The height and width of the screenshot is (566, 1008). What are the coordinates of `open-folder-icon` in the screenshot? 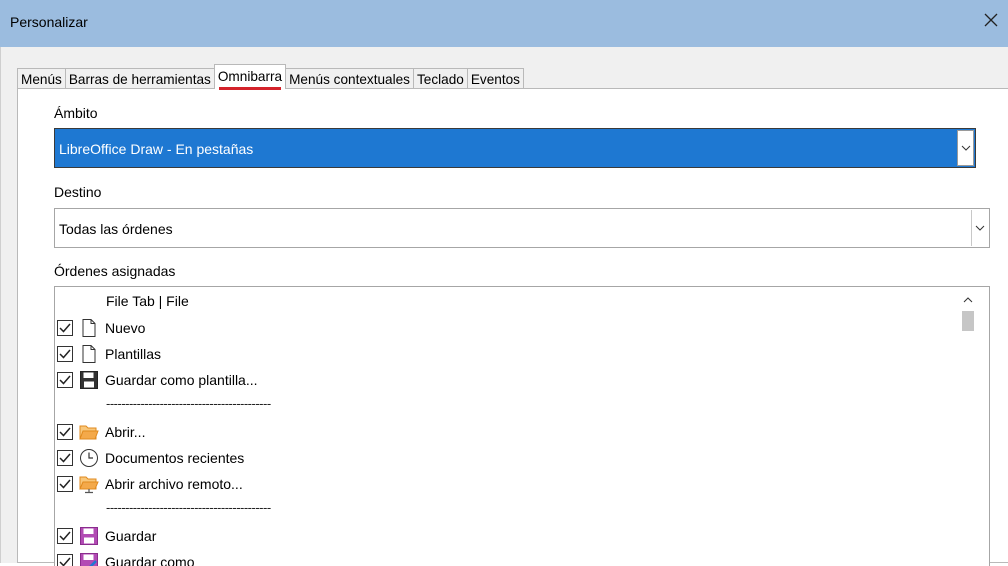 It's located at (89, 432).